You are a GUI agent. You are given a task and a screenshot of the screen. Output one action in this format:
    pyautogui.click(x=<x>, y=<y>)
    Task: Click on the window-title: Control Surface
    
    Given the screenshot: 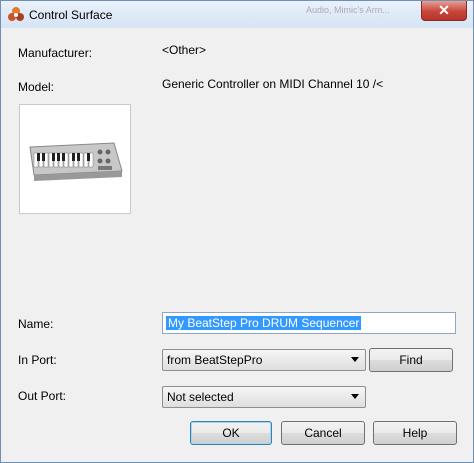 What is the action you would take?
    pyautogui.click(x=71, y=15)
    